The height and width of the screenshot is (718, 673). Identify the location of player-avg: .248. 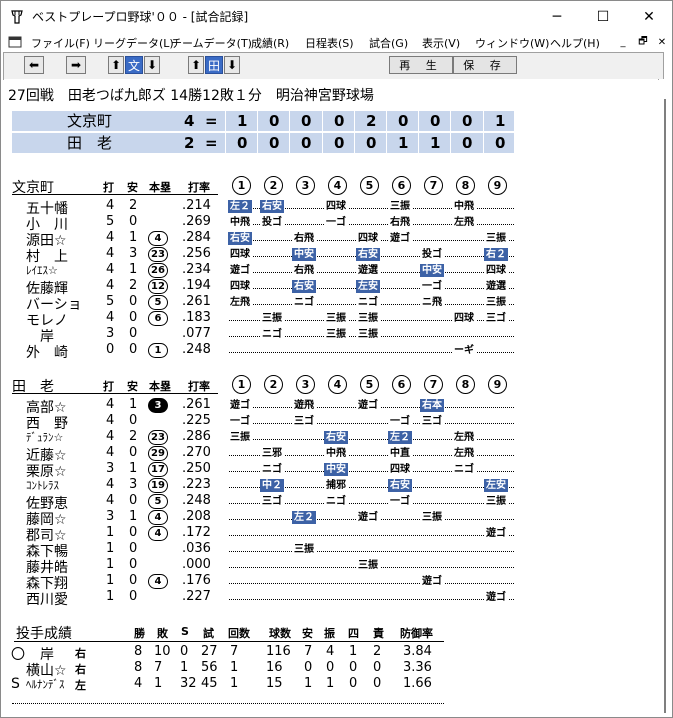
(196, 500).